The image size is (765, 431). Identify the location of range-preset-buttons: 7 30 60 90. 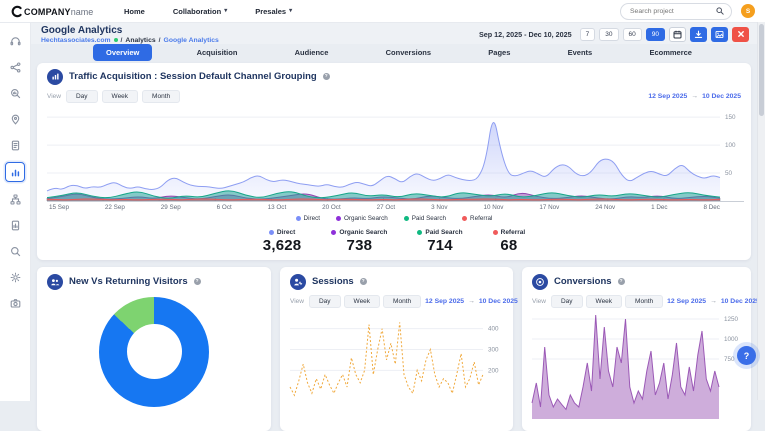
(622, 34).